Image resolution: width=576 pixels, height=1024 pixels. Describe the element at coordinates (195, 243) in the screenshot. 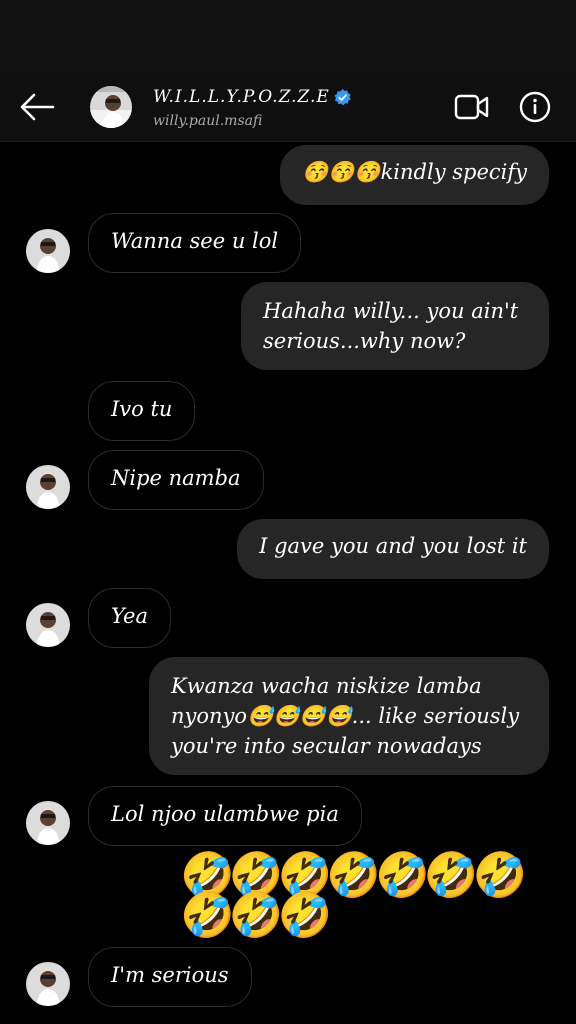

I see `message-incoming: Wanna see u lol` at that location.